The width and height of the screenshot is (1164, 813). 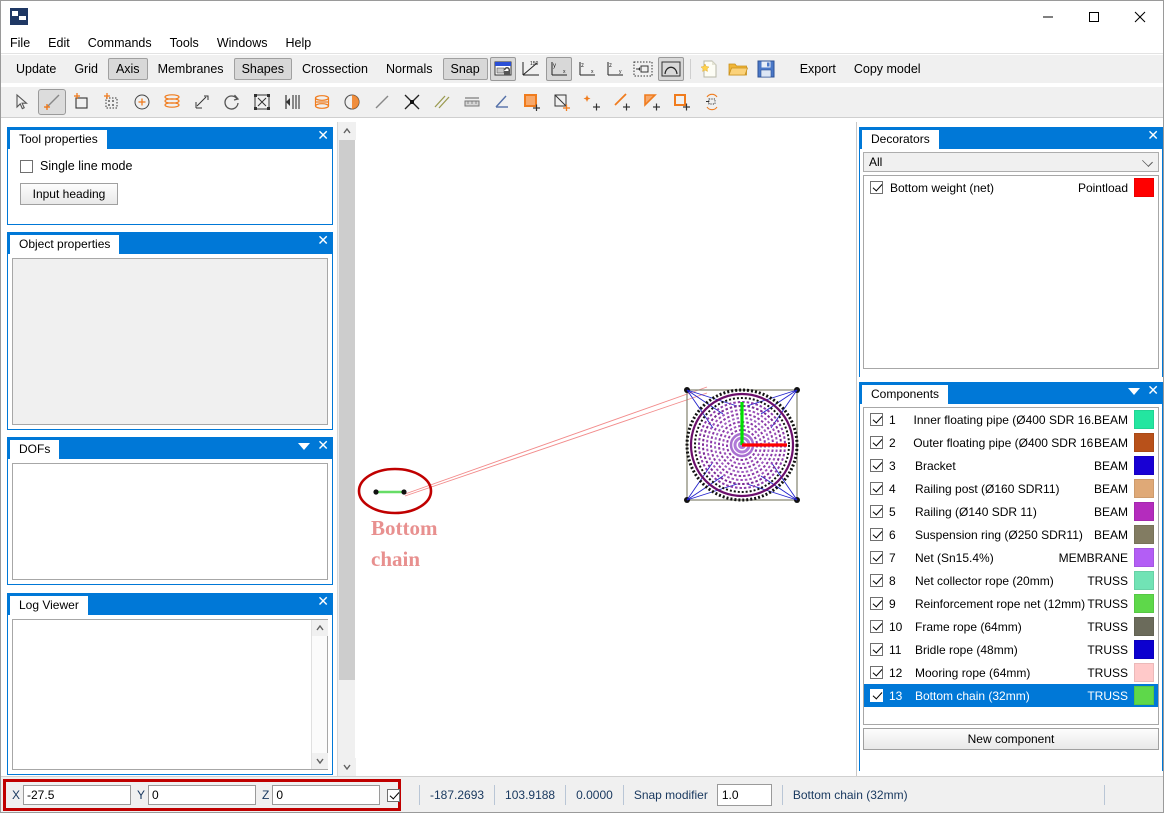 I want to click on add-line-icon, so click(x=622, y=102).